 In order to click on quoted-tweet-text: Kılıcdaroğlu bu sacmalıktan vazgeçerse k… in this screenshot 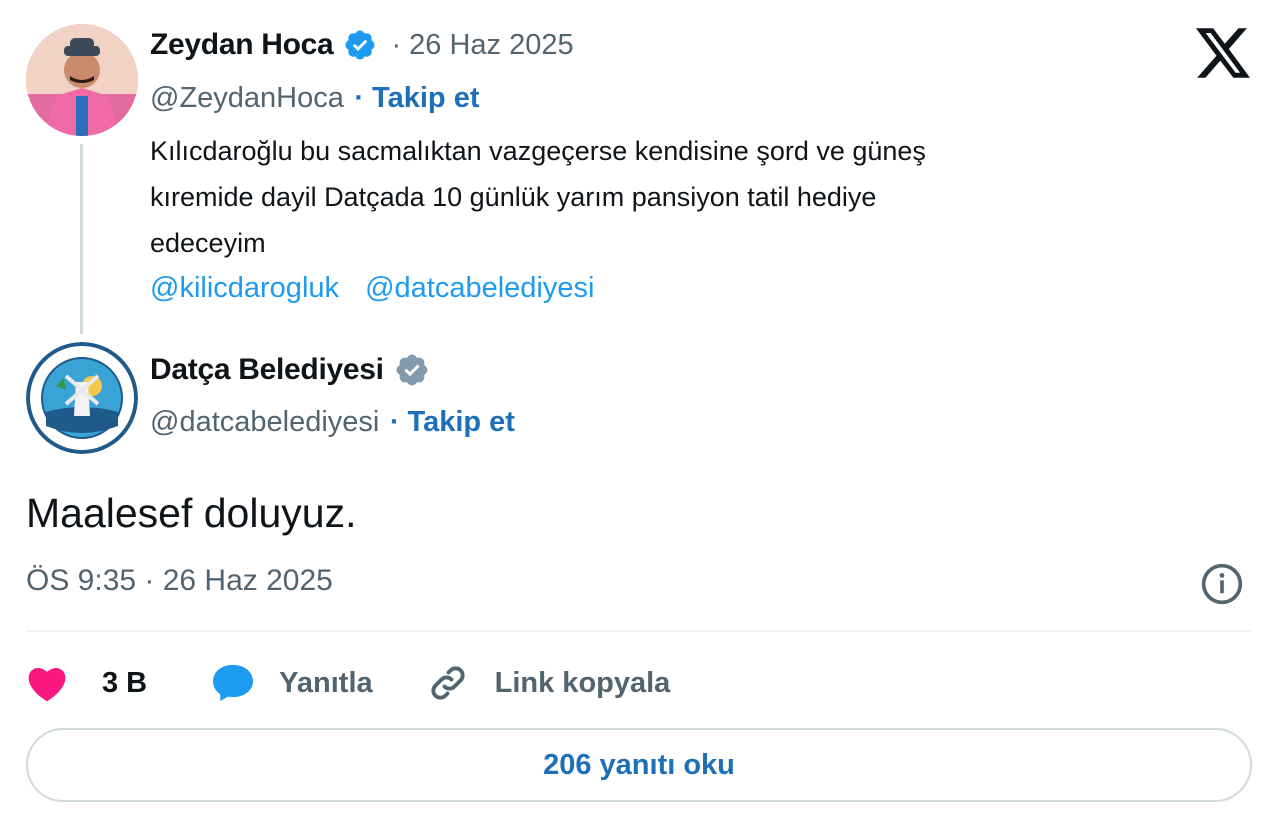, I will do `click(670, 197)`.